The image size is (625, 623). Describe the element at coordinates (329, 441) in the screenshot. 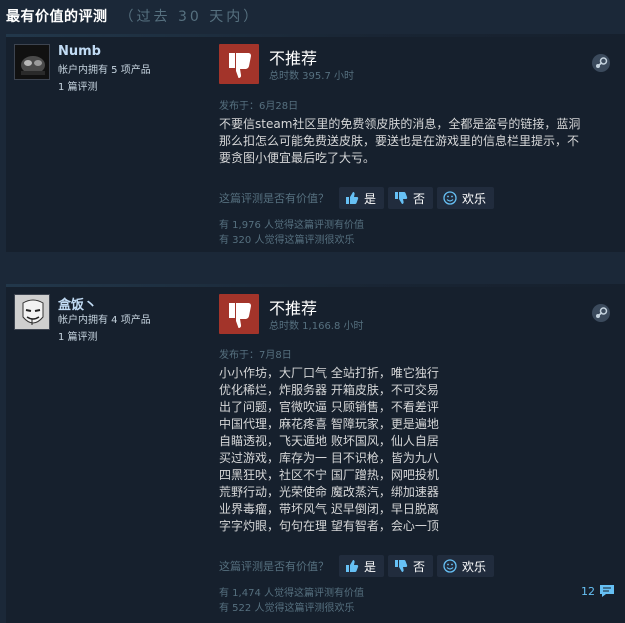

I see `review-line: 自瞄透视，飞天遁地 败坏国风，仙人自居` at that location.